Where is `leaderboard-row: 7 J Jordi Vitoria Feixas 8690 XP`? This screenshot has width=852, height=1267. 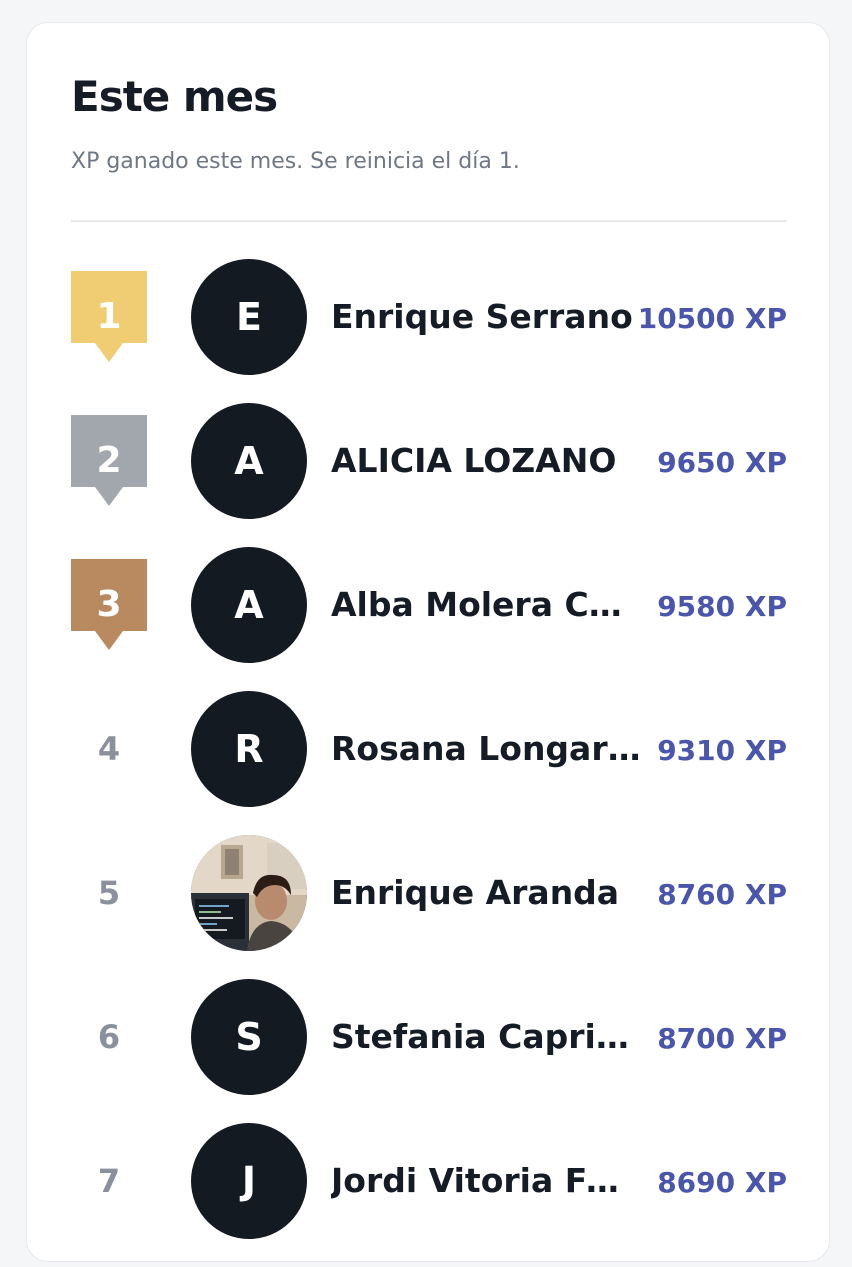 leaderboard-row: 7 J Jordi Vitoria Feixas 8690 XP is located at coordinates (429, 1195).